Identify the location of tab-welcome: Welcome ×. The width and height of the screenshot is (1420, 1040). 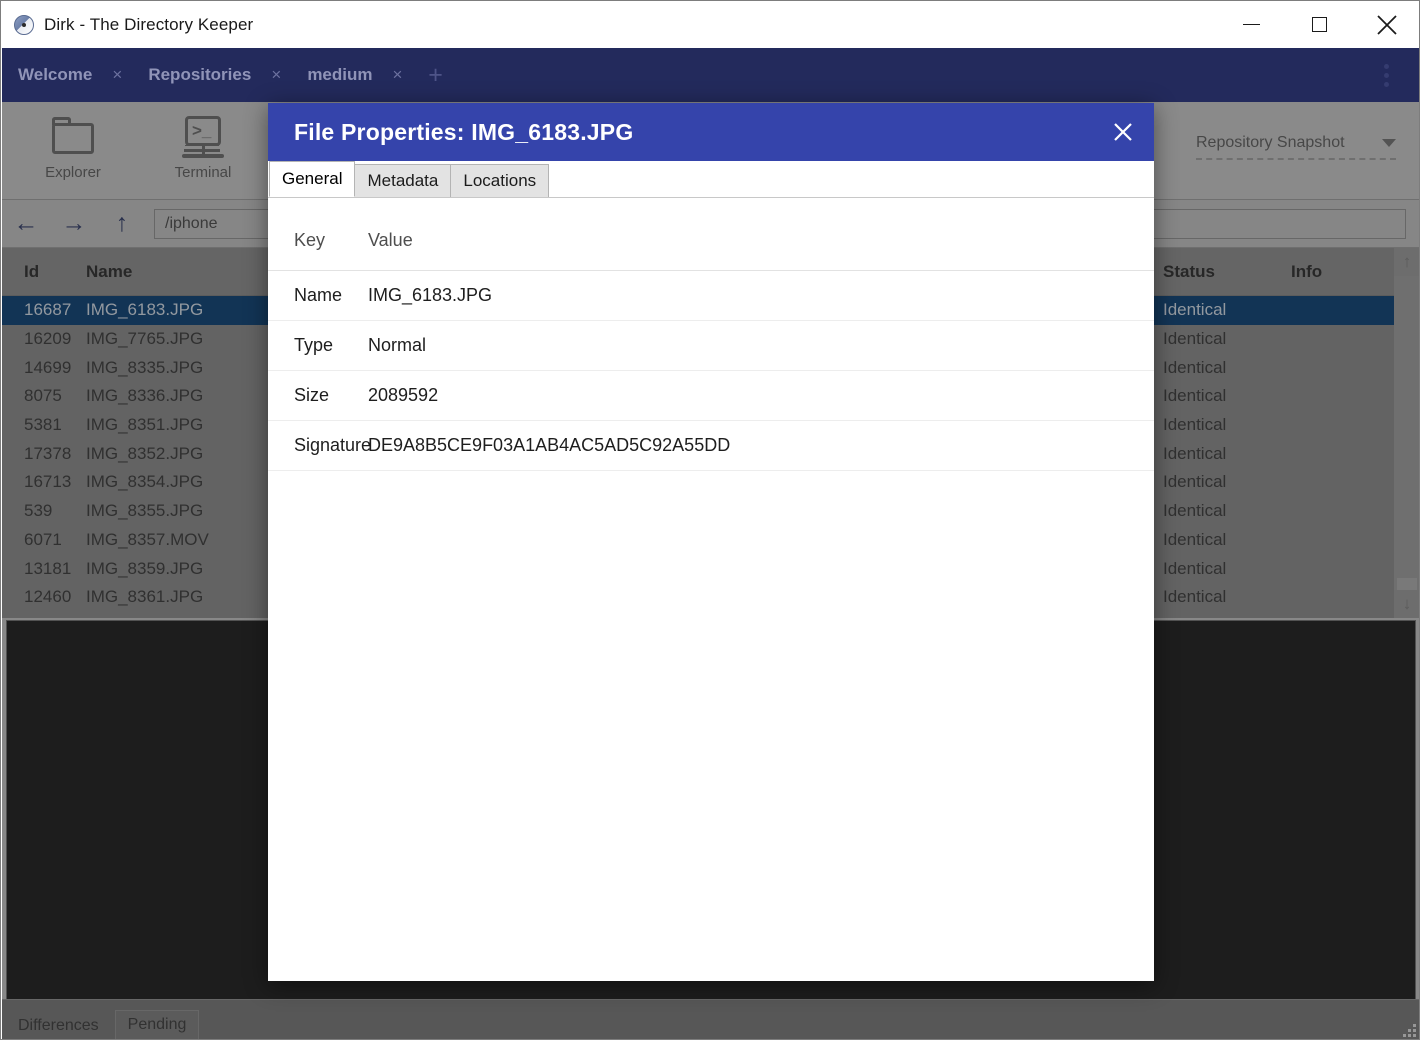
(67, 75).